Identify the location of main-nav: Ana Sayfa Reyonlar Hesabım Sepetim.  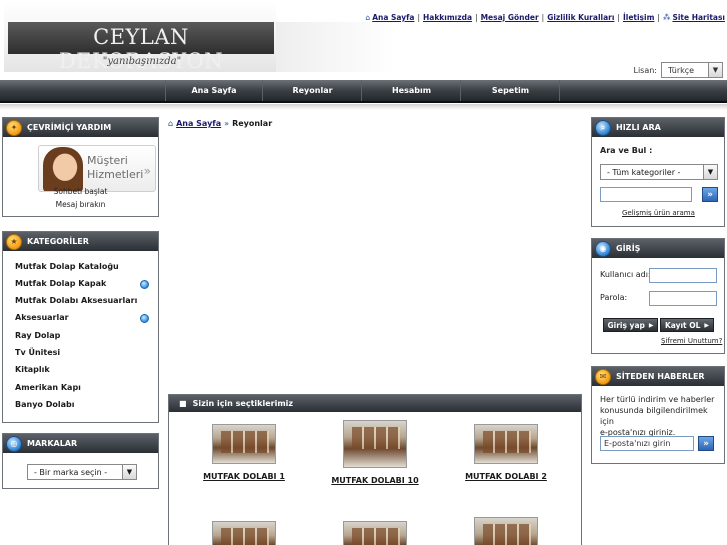
(363, 91).